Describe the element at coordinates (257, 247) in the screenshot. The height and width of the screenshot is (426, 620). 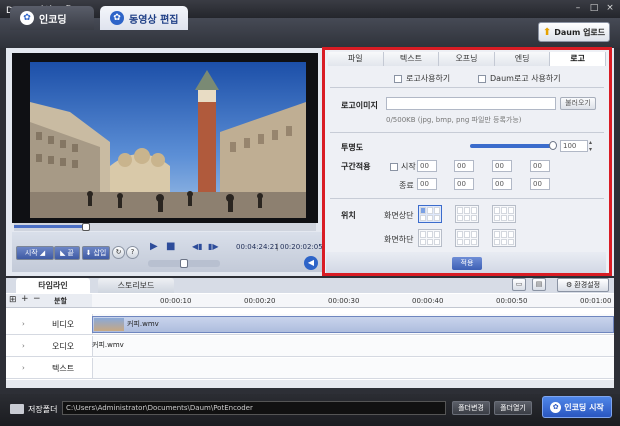
I see `current-time: 00:04:24:21` at that location.